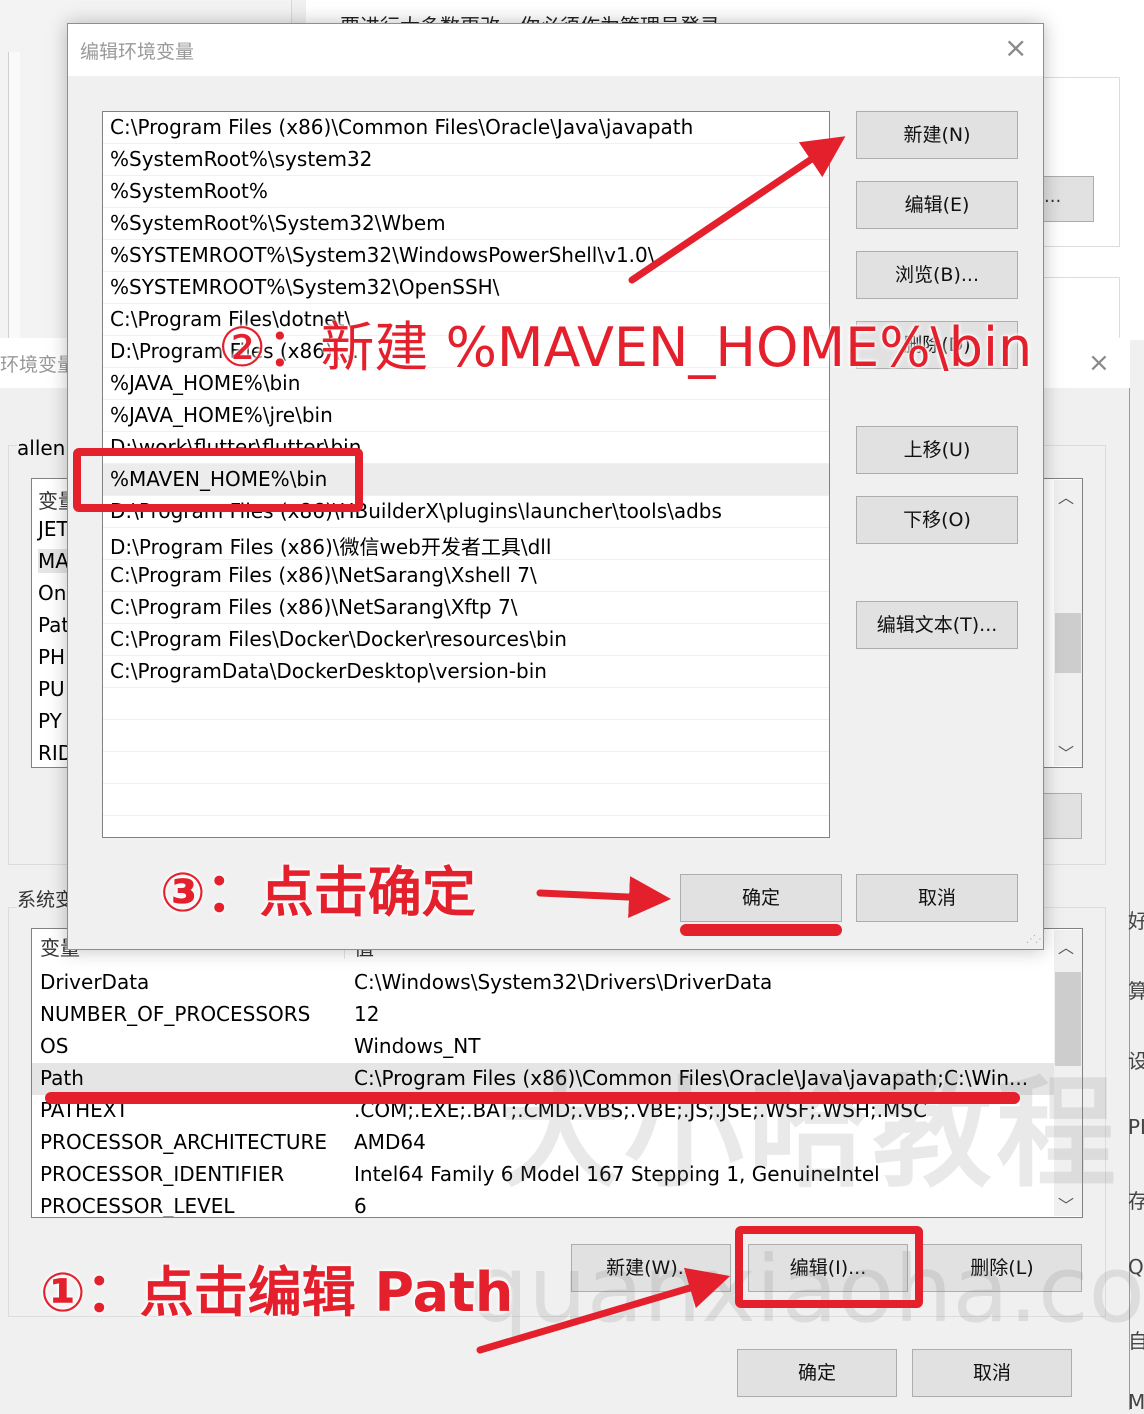 This screenshot has height=1414, width=1144. Describe the element at coordinates (221, 415) in the screenshot. I see `path-entry-text: %JAVA_HOME%\jre\bin` at that location.